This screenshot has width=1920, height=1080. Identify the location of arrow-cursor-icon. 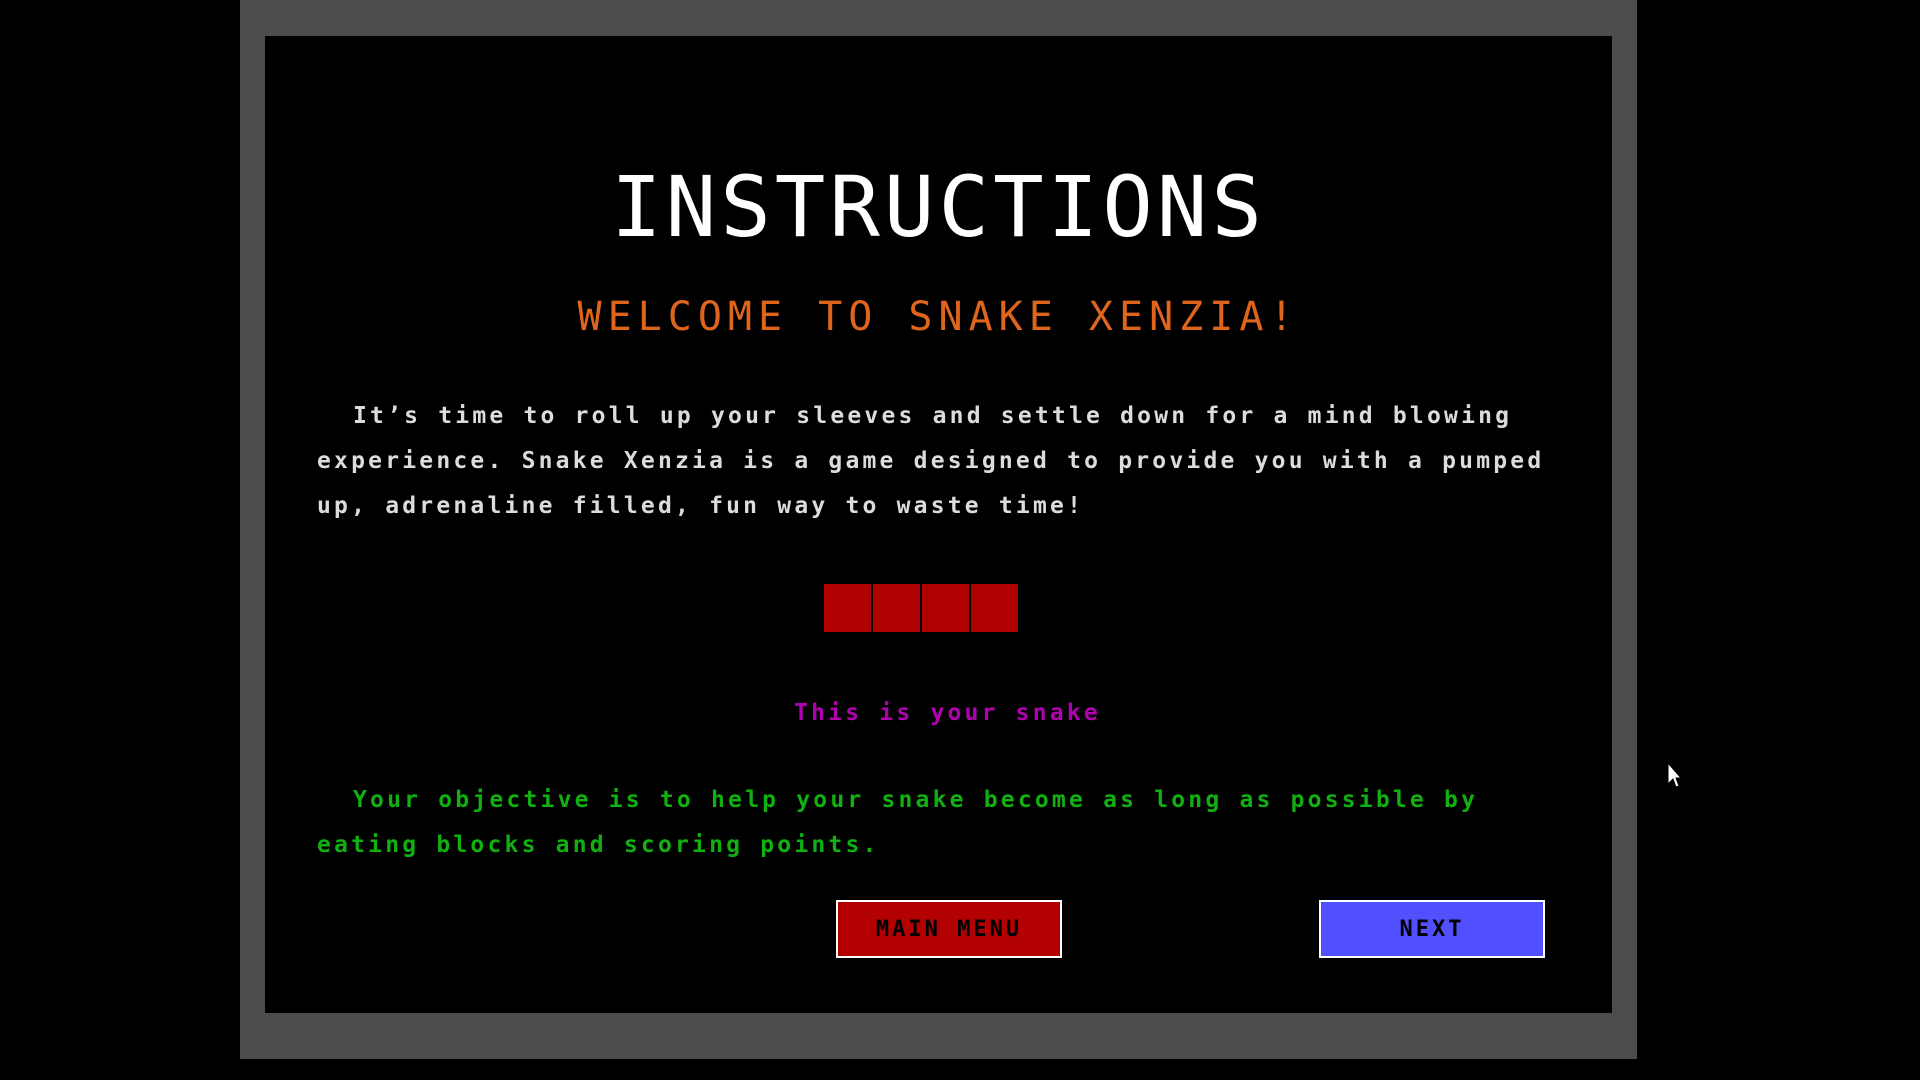
(1674, 775).